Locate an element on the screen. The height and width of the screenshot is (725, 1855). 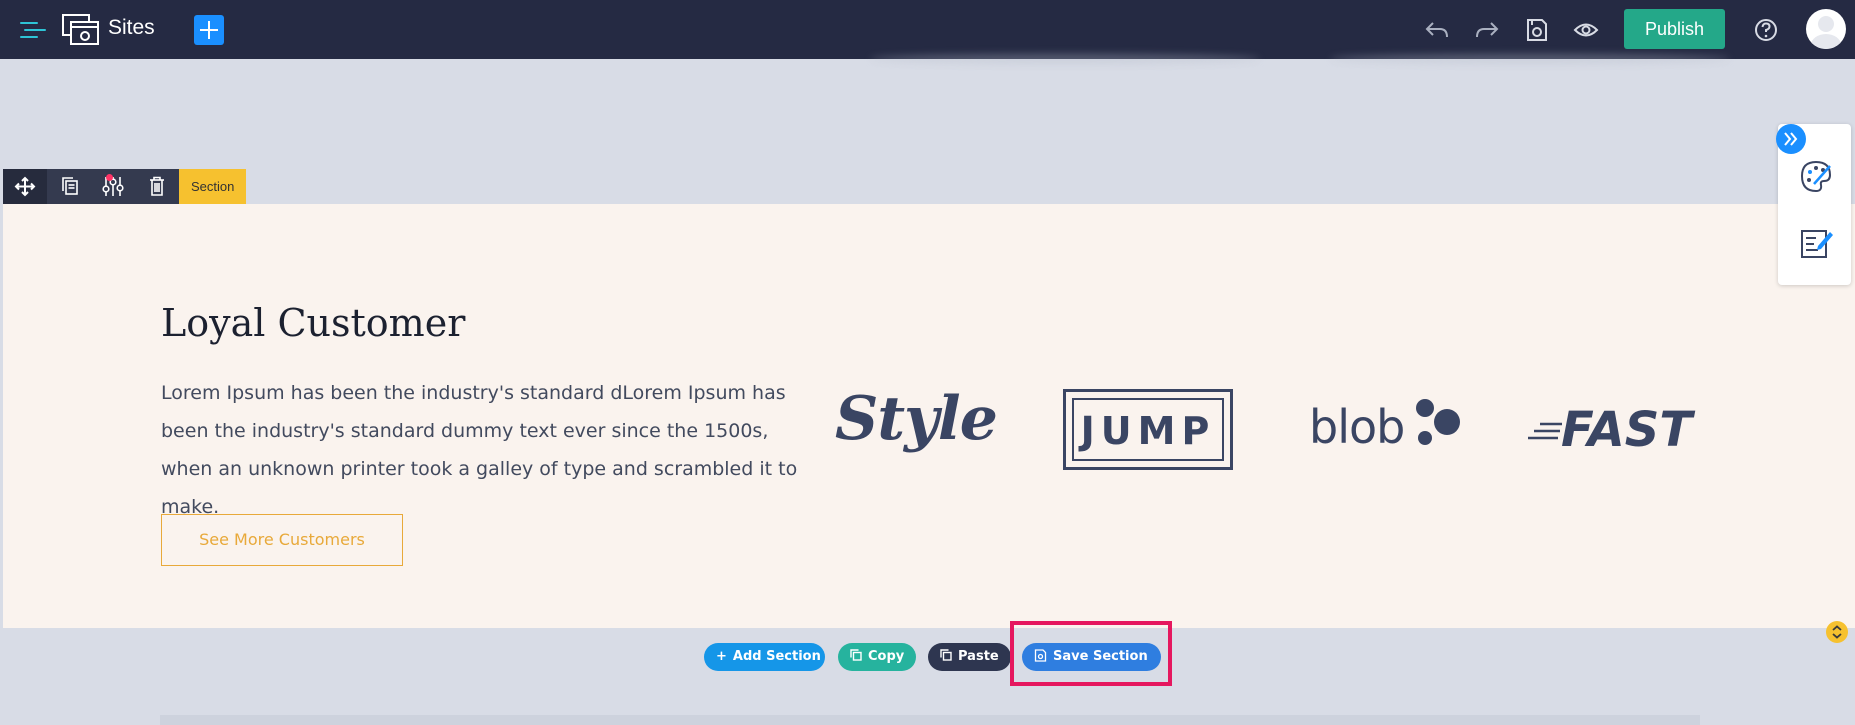
add-section-label: Add Section is located at coordinates (776, 656).